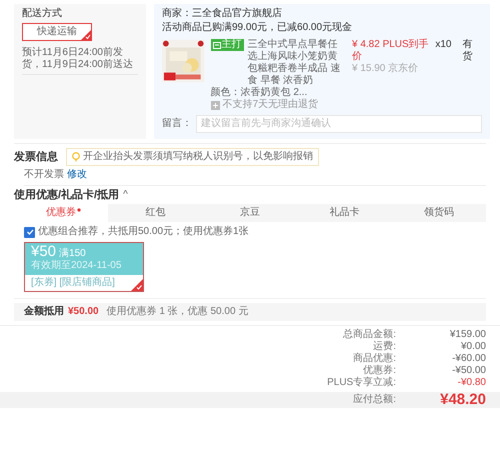  I want to click on merchant-name: 商家：三全食品官方旗舰店, so click(222, 14).